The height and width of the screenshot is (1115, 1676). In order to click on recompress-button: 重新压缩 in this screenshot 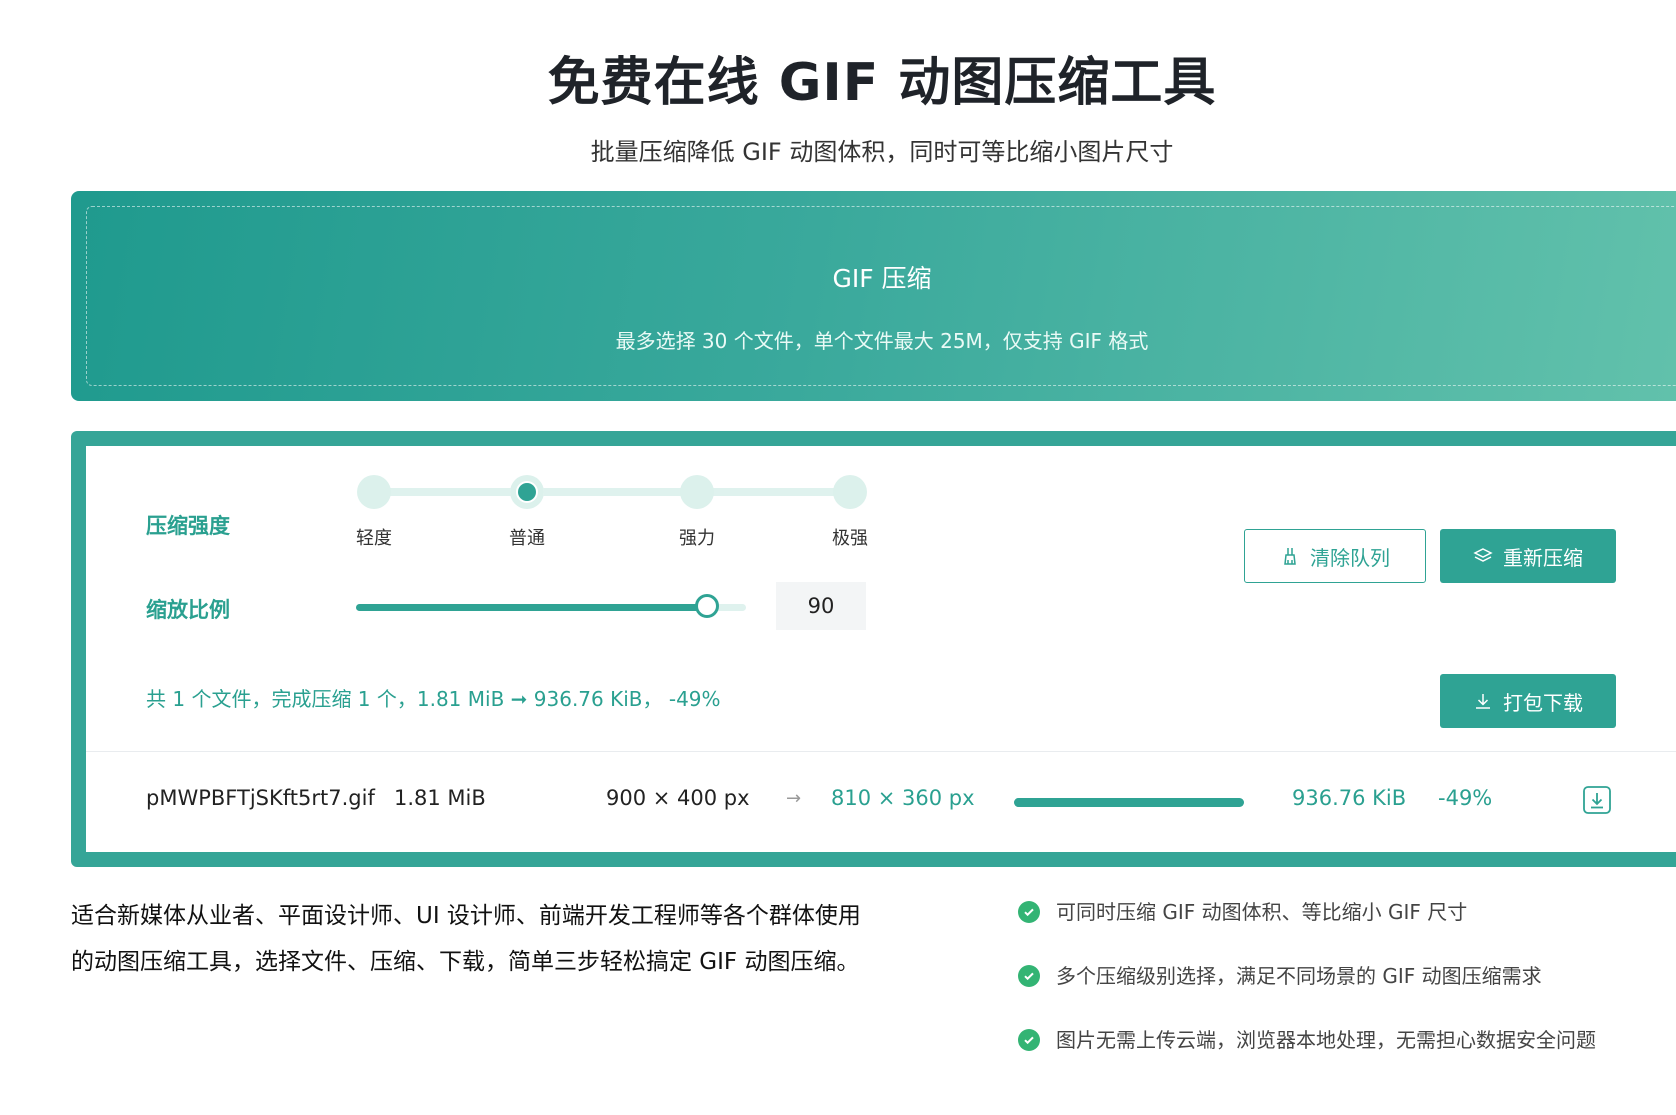, I will do `click(1528, 556)`.